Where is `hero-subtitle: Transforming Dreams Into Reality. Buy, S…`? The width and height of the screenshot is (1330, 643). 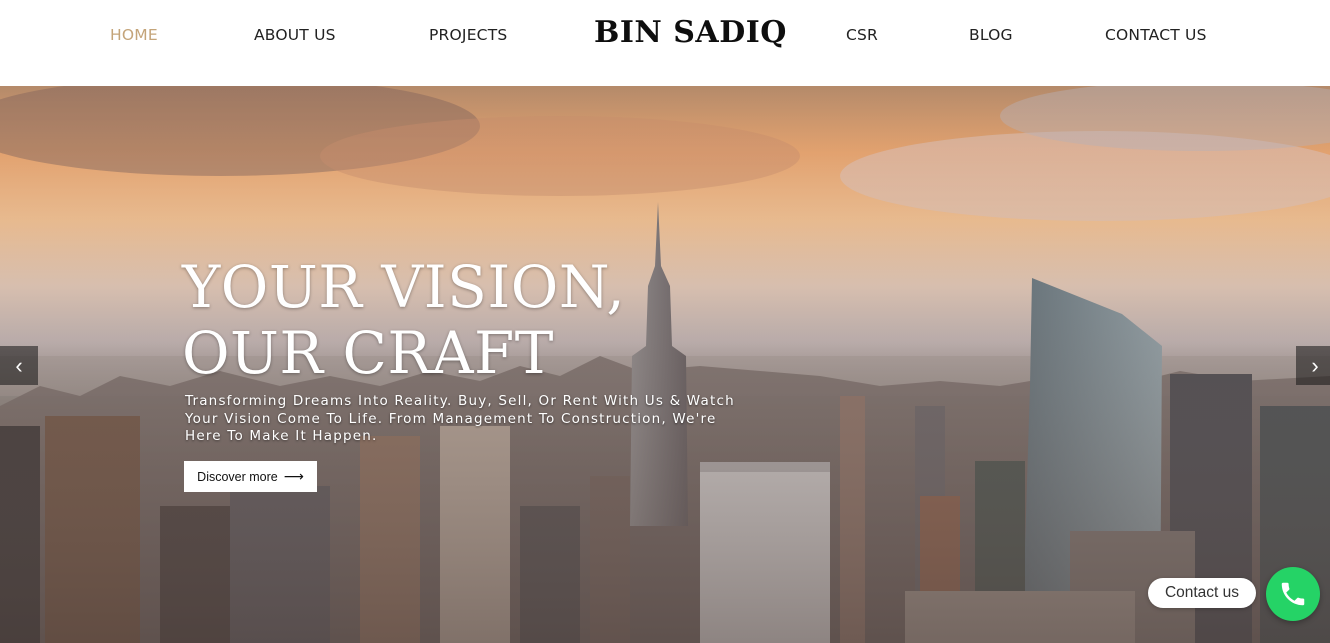 hero-subtitle: Transforming Dreams Into Reality. Buy, S… is located at coordinates (460, 418).